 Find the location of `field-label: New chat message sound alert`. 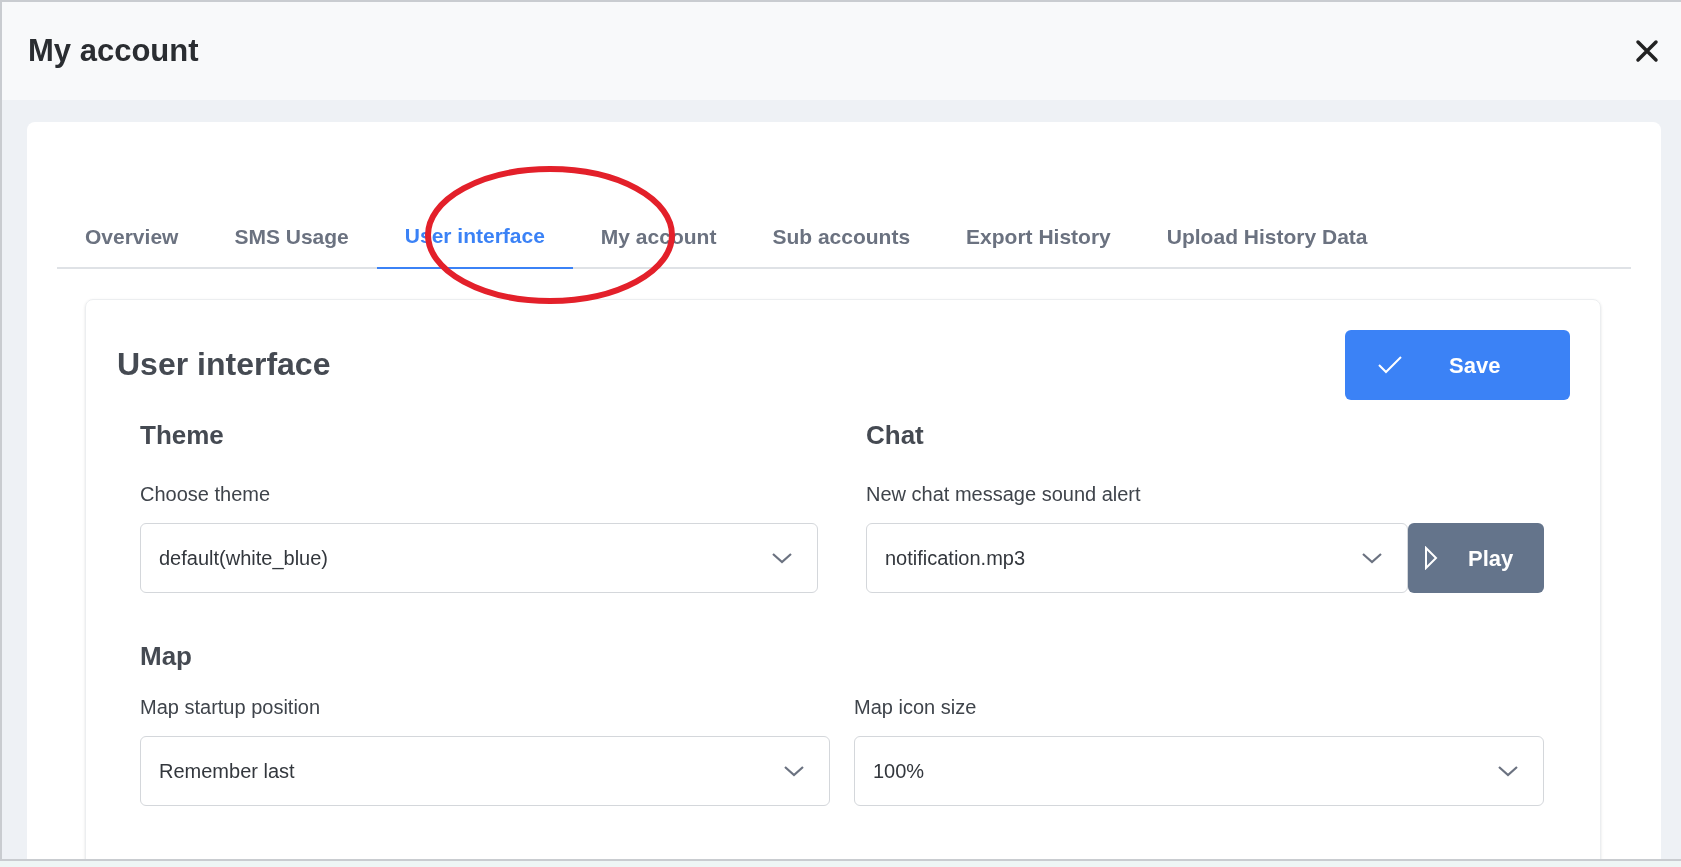

field-label: New chat message sound alert is located at coordinates (1004, 494).